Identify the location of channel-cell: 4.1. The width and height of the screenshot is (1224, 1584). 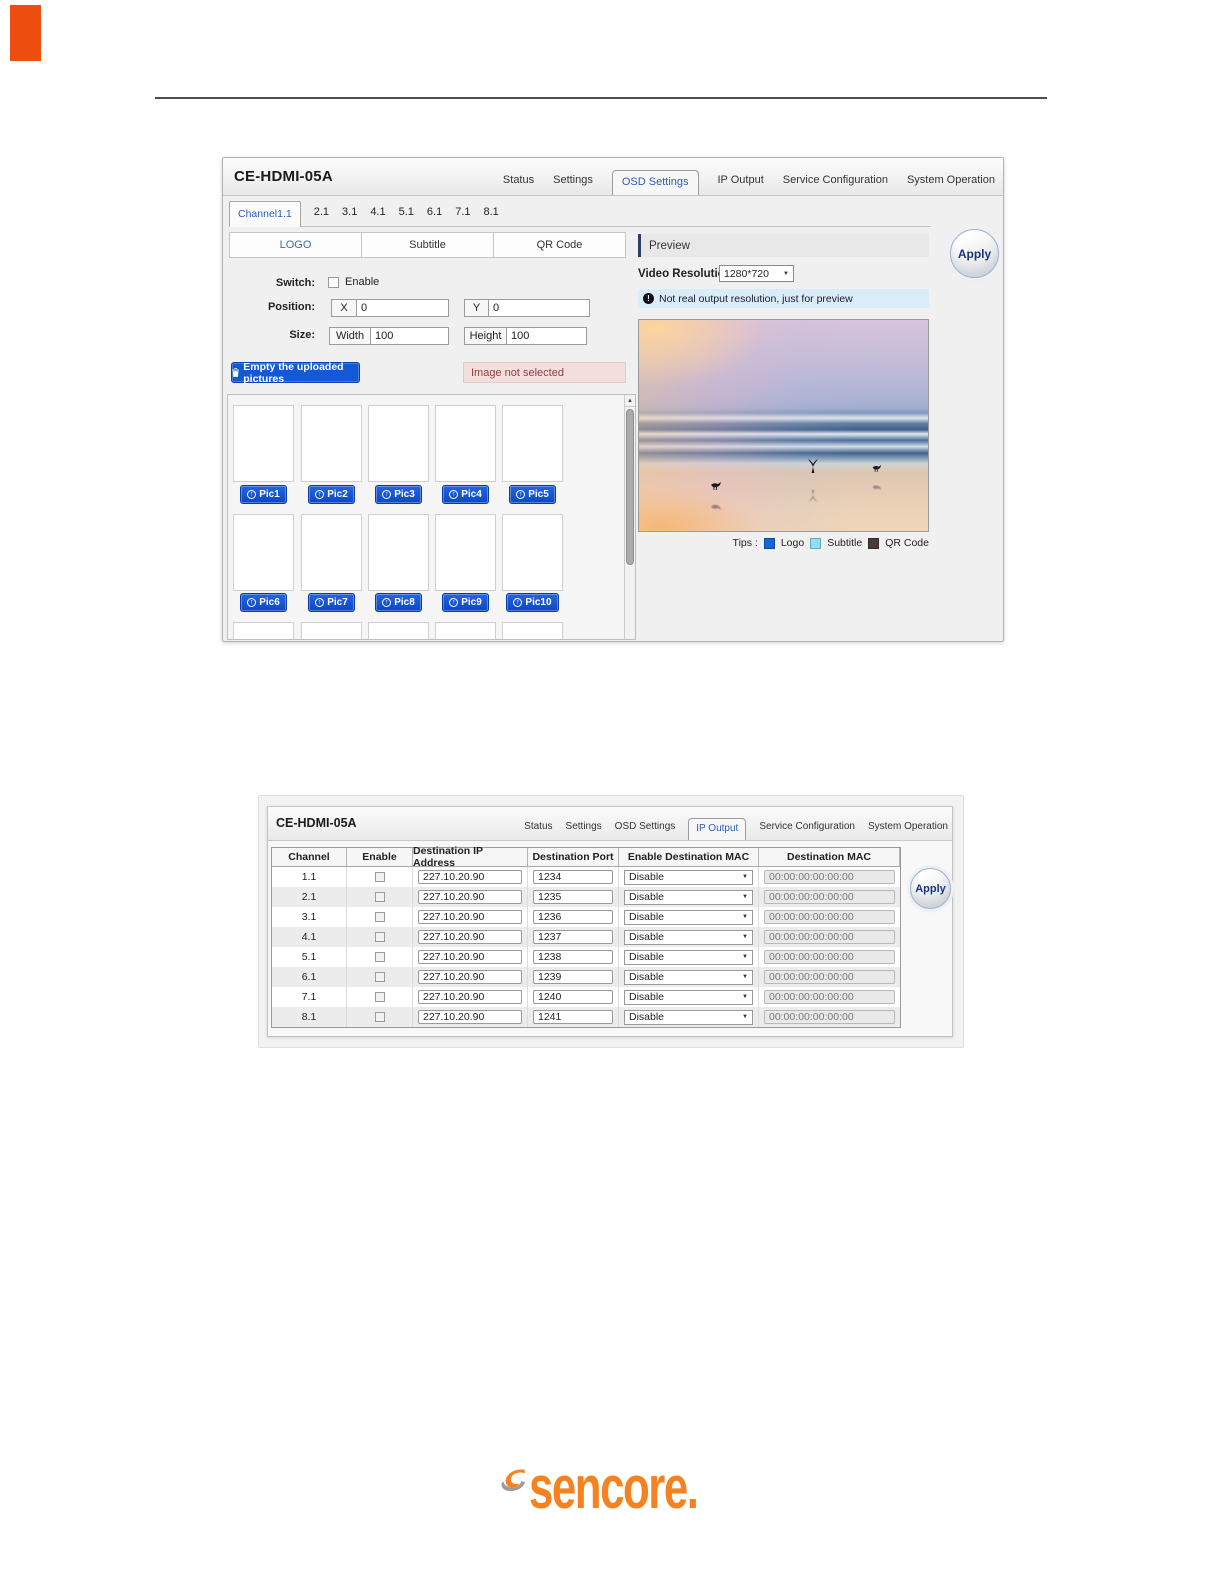
(309, 937).